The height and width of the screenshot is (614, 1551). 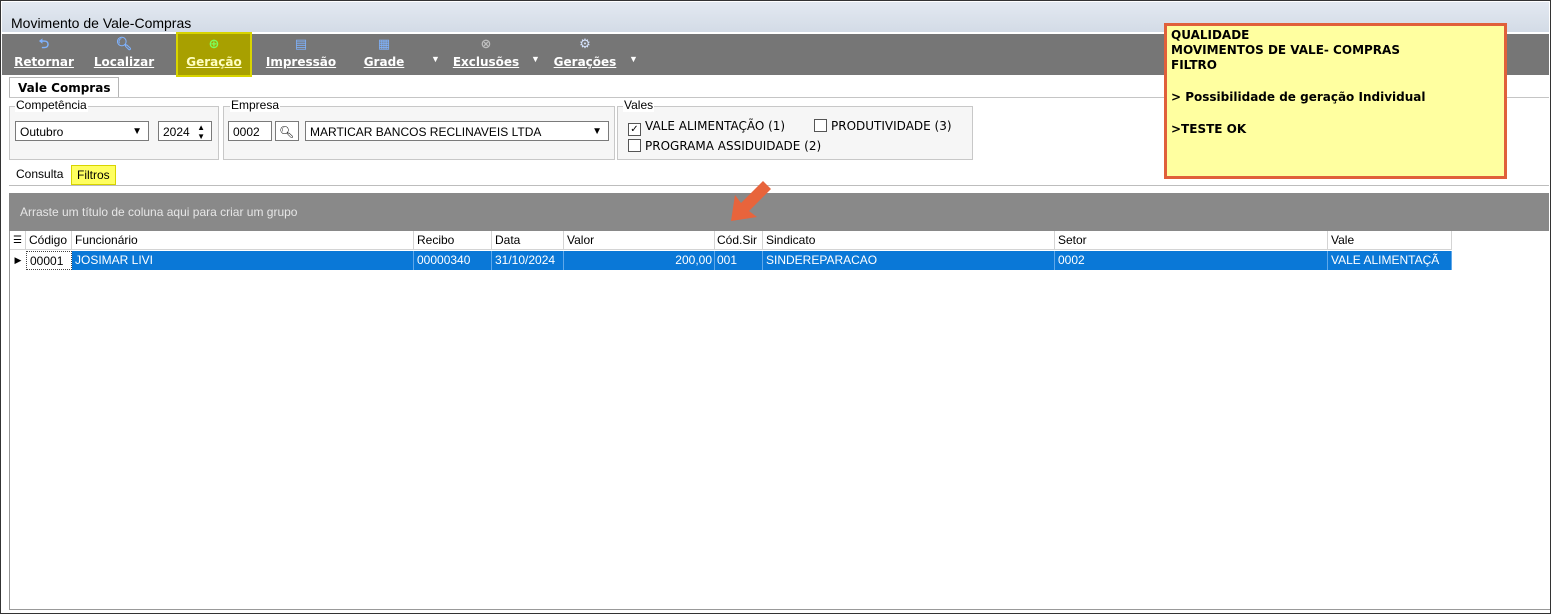 What do you see at coordinates (1285, 50) in the screenshot?
I see `note-line: MOVIMENTOS DE VALE- COMPRAS` at bounding box center [1285, 50].